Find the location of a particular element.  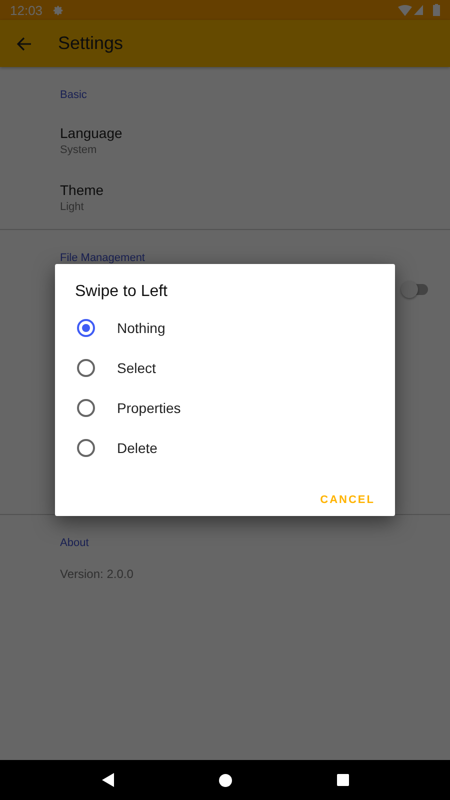

signal-icon is located at coordinates (418, 10).